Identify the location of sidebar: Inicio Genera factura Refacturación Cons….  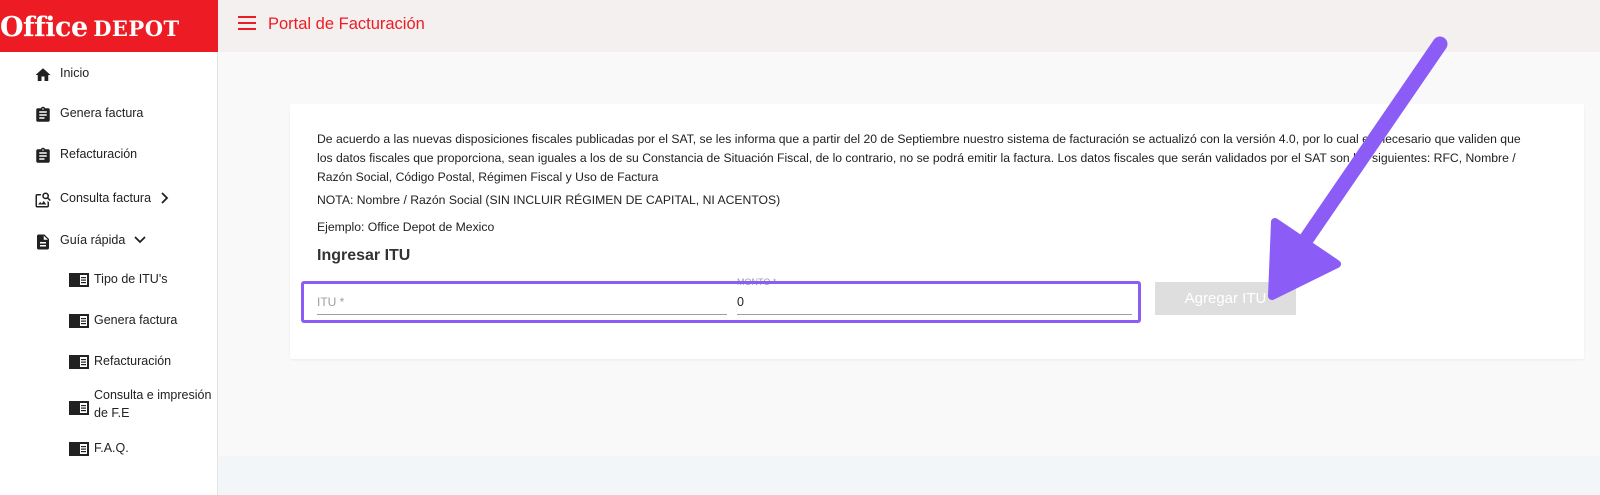
(109, 273).